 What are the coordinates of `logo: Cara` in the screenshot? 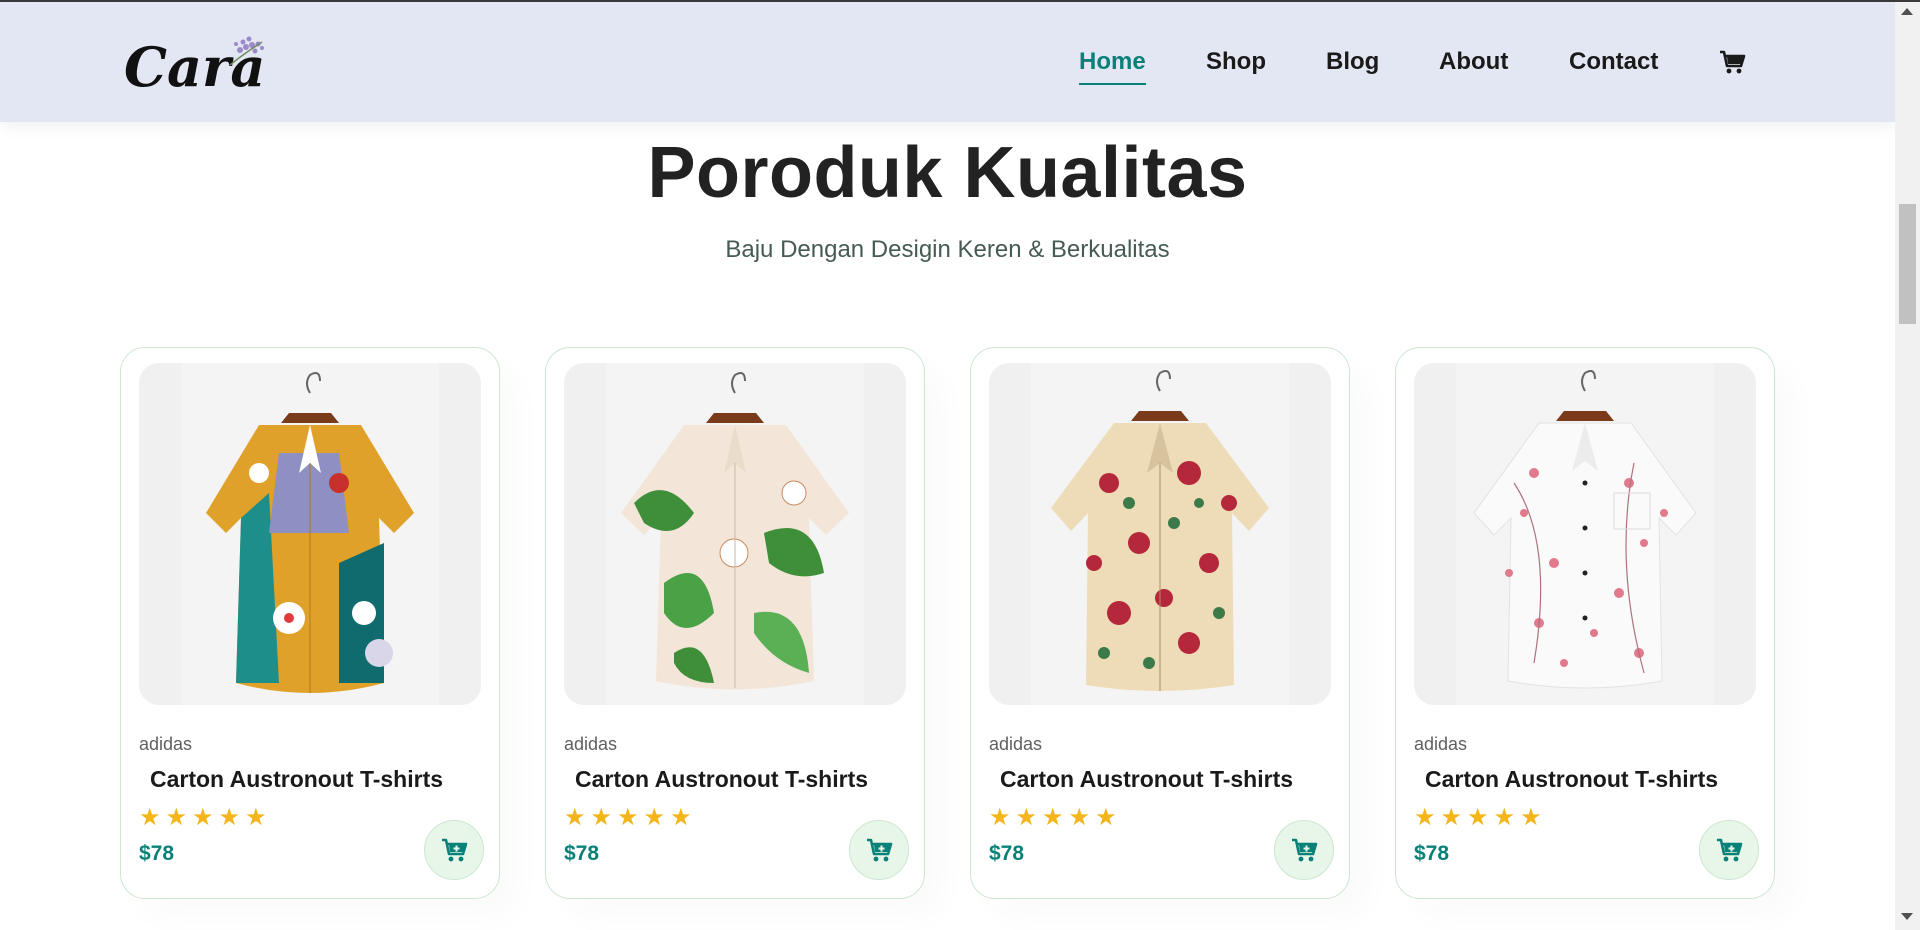 It's located at (197, 65).